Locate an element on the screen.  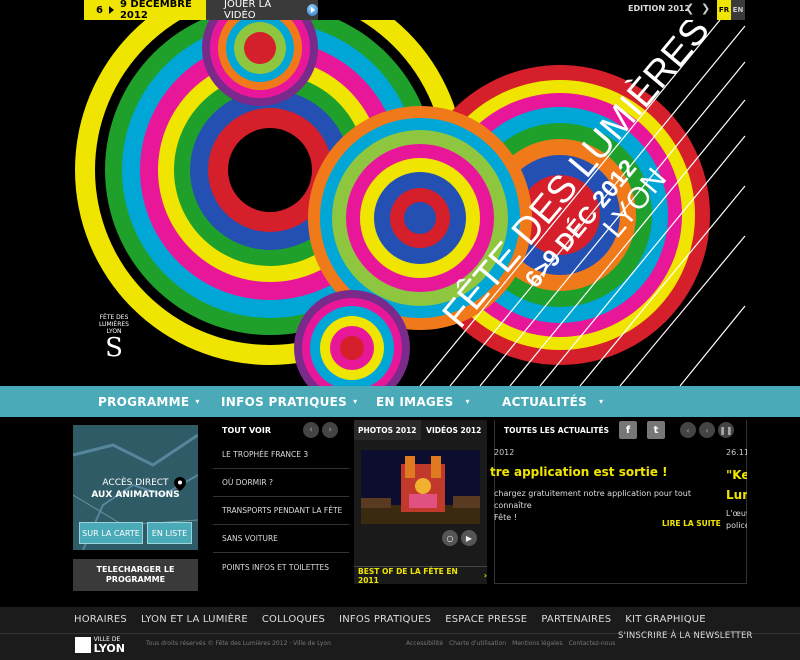
pause-icon: ❚❚ is located at coordinates (726, 430).